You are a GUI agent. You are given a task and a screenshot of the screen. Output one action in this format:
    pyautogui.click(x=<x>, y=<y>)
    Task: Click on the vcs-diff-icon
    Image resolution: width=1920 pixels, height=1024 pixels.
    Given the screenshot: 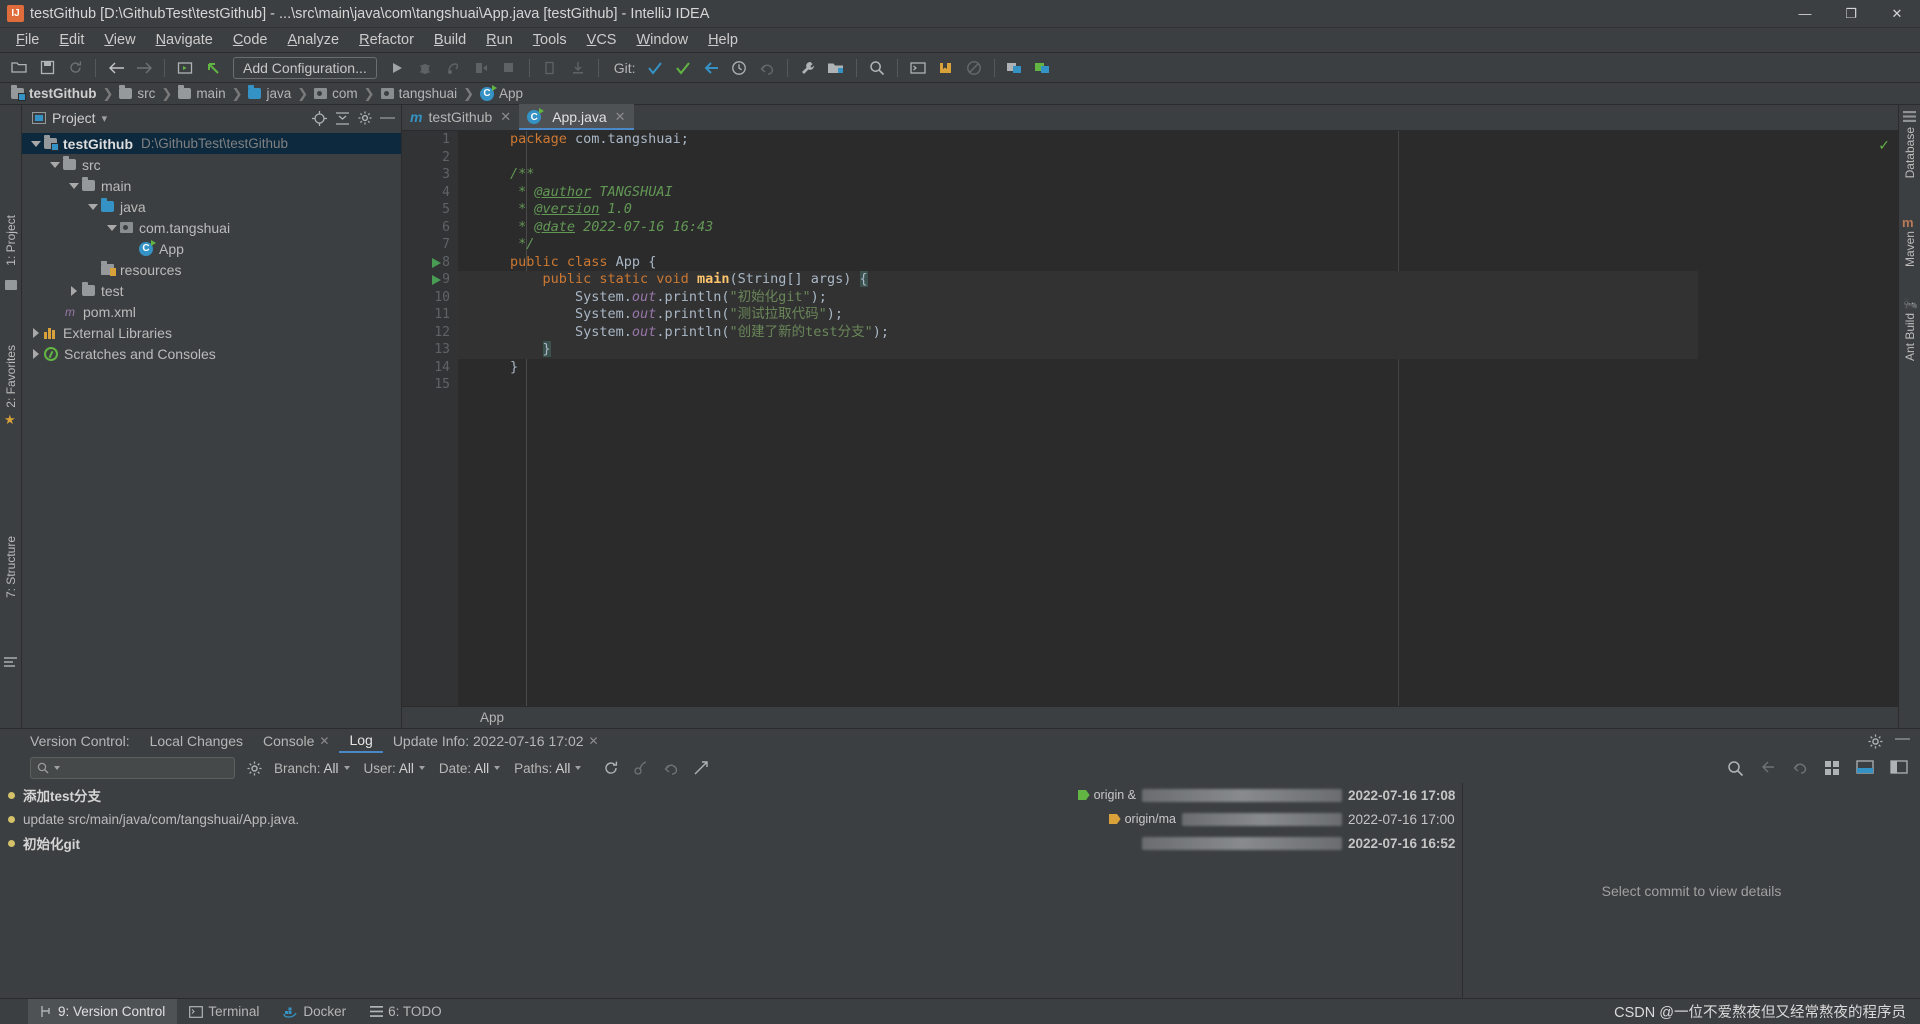 What is the action you would take?
    pyautogui.click(x=1899, y=768)
    